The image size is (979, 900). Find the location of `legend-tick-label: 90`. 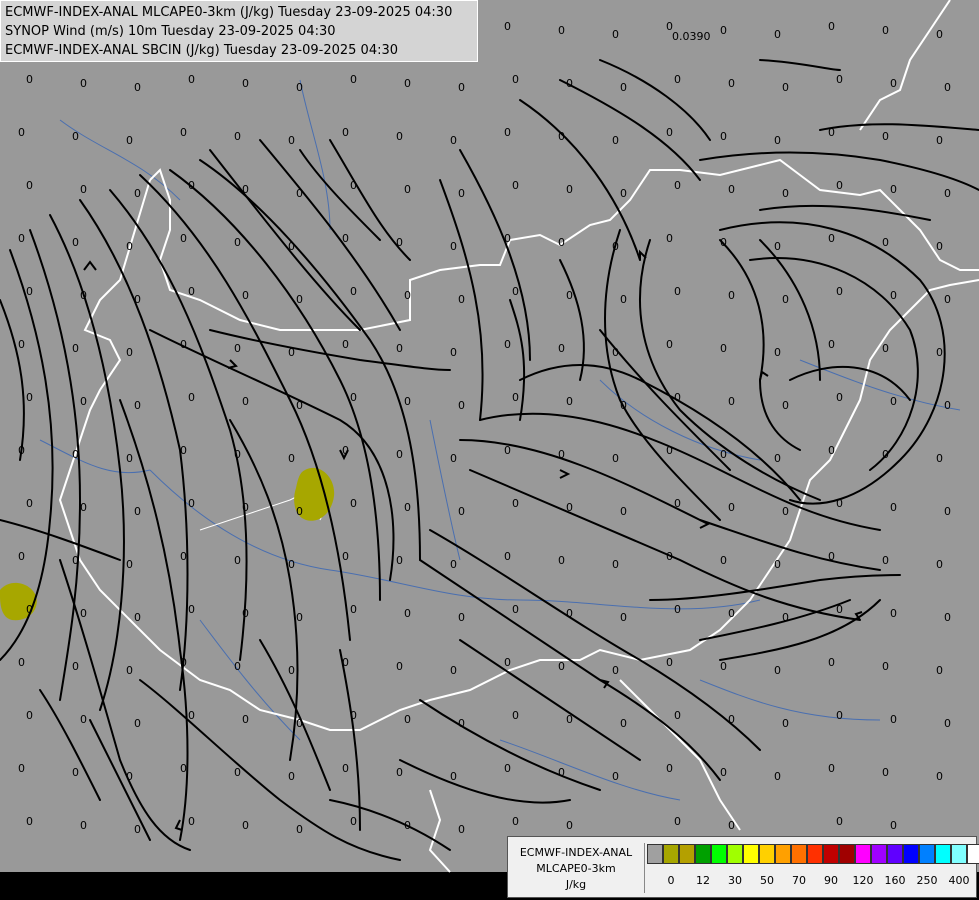

legend-tick-label: 90 is located at coordinates (831, 880).